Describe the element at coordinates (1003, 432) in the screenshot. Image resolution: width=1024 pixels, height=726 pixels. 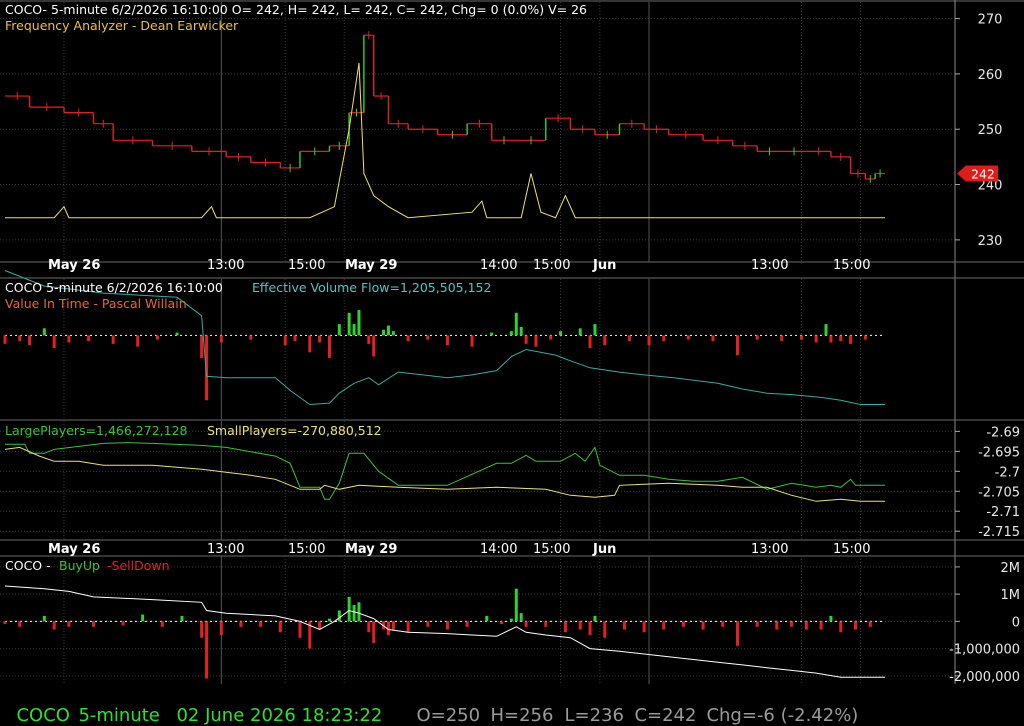
I see `players-axis-label: -2.69` at that location.